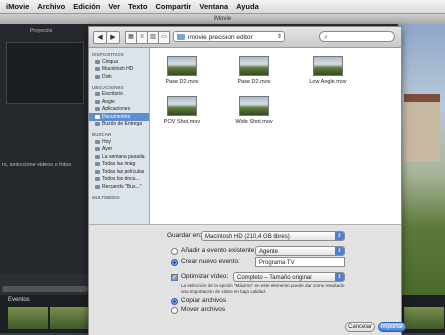  I want to click on home-icon, so click(97, 101).